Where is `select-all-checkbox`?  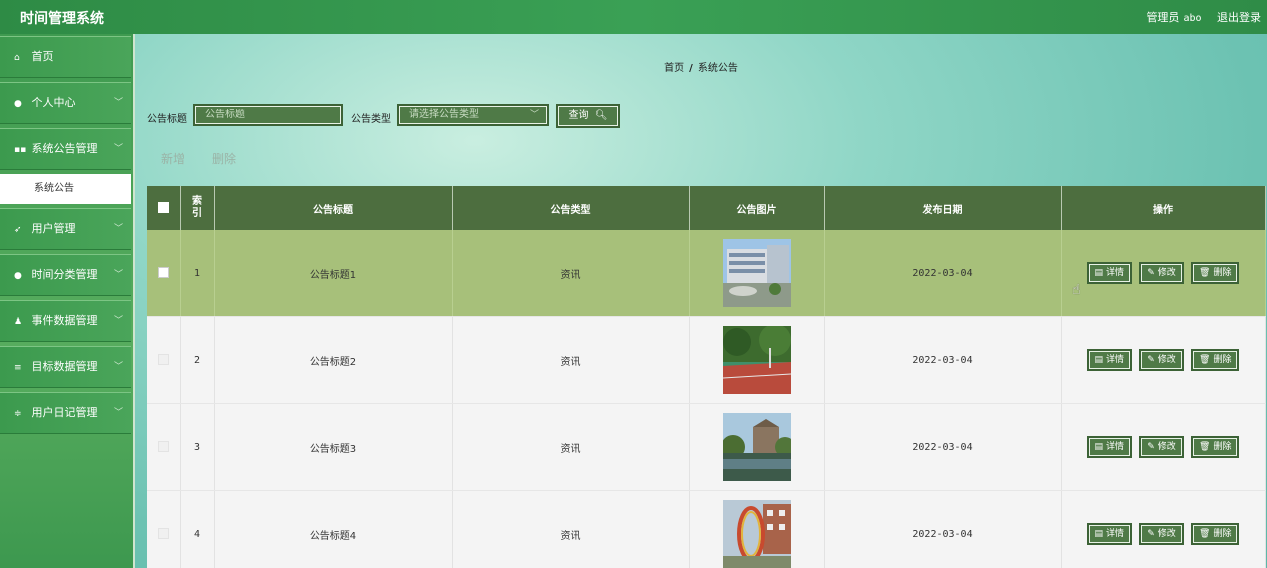
select-all-checkbox is located at coordinates (163, 208).